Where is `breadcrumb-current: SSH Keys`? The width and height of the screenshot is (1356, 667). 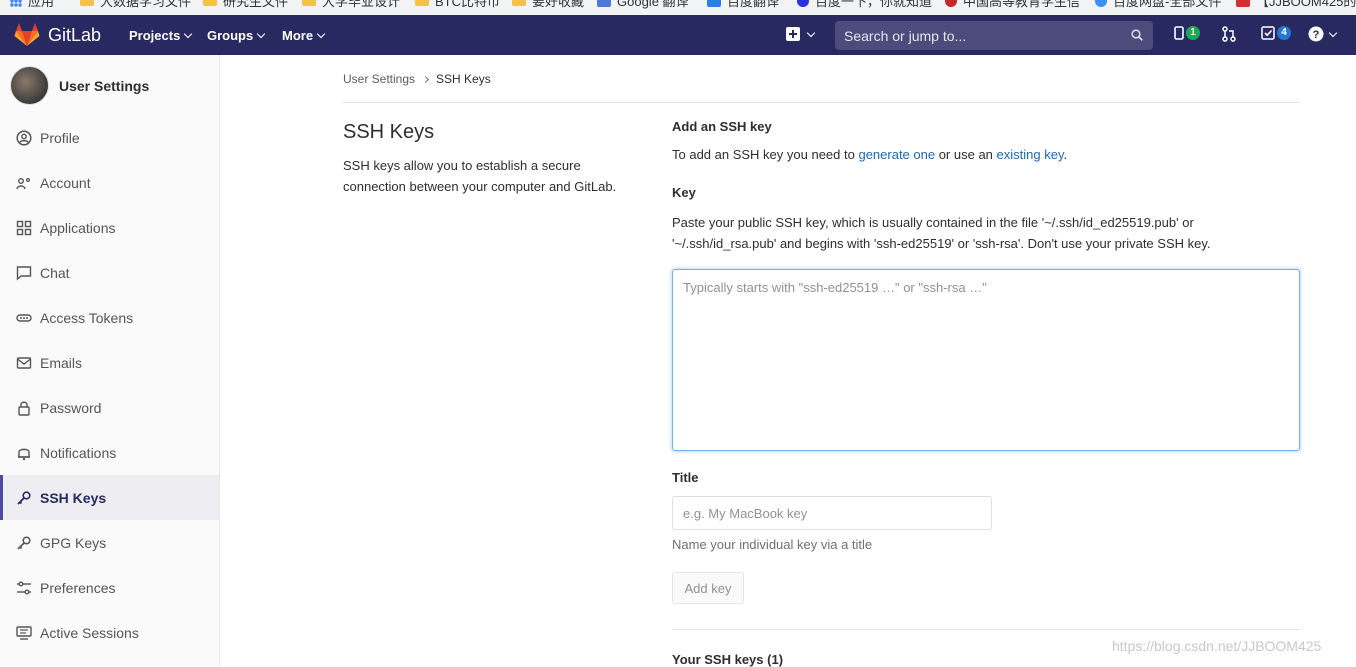
breadcrumb-current: SSH Keys is located at coordinates (463, 79).